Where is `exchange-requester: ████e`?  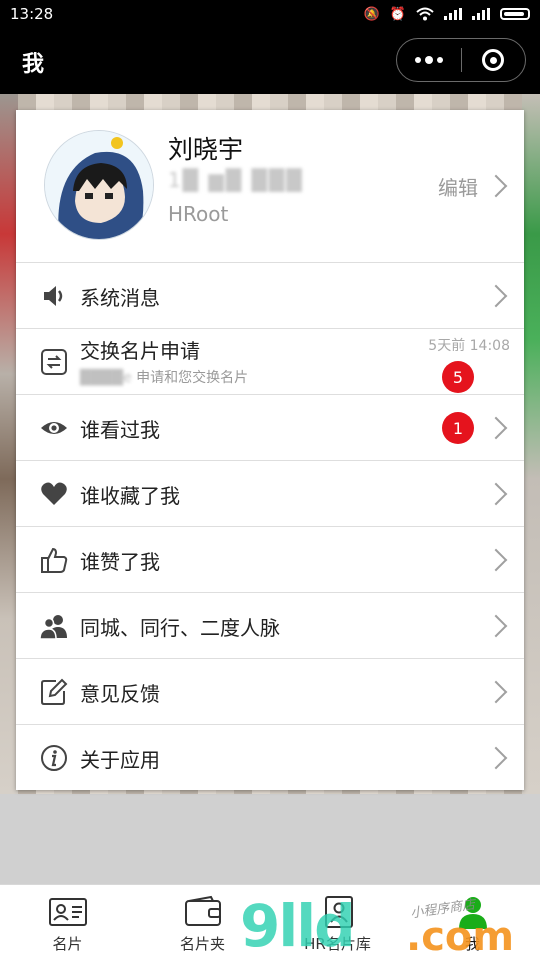
exchange-requester: ████e is located at coordinates (106, 378).